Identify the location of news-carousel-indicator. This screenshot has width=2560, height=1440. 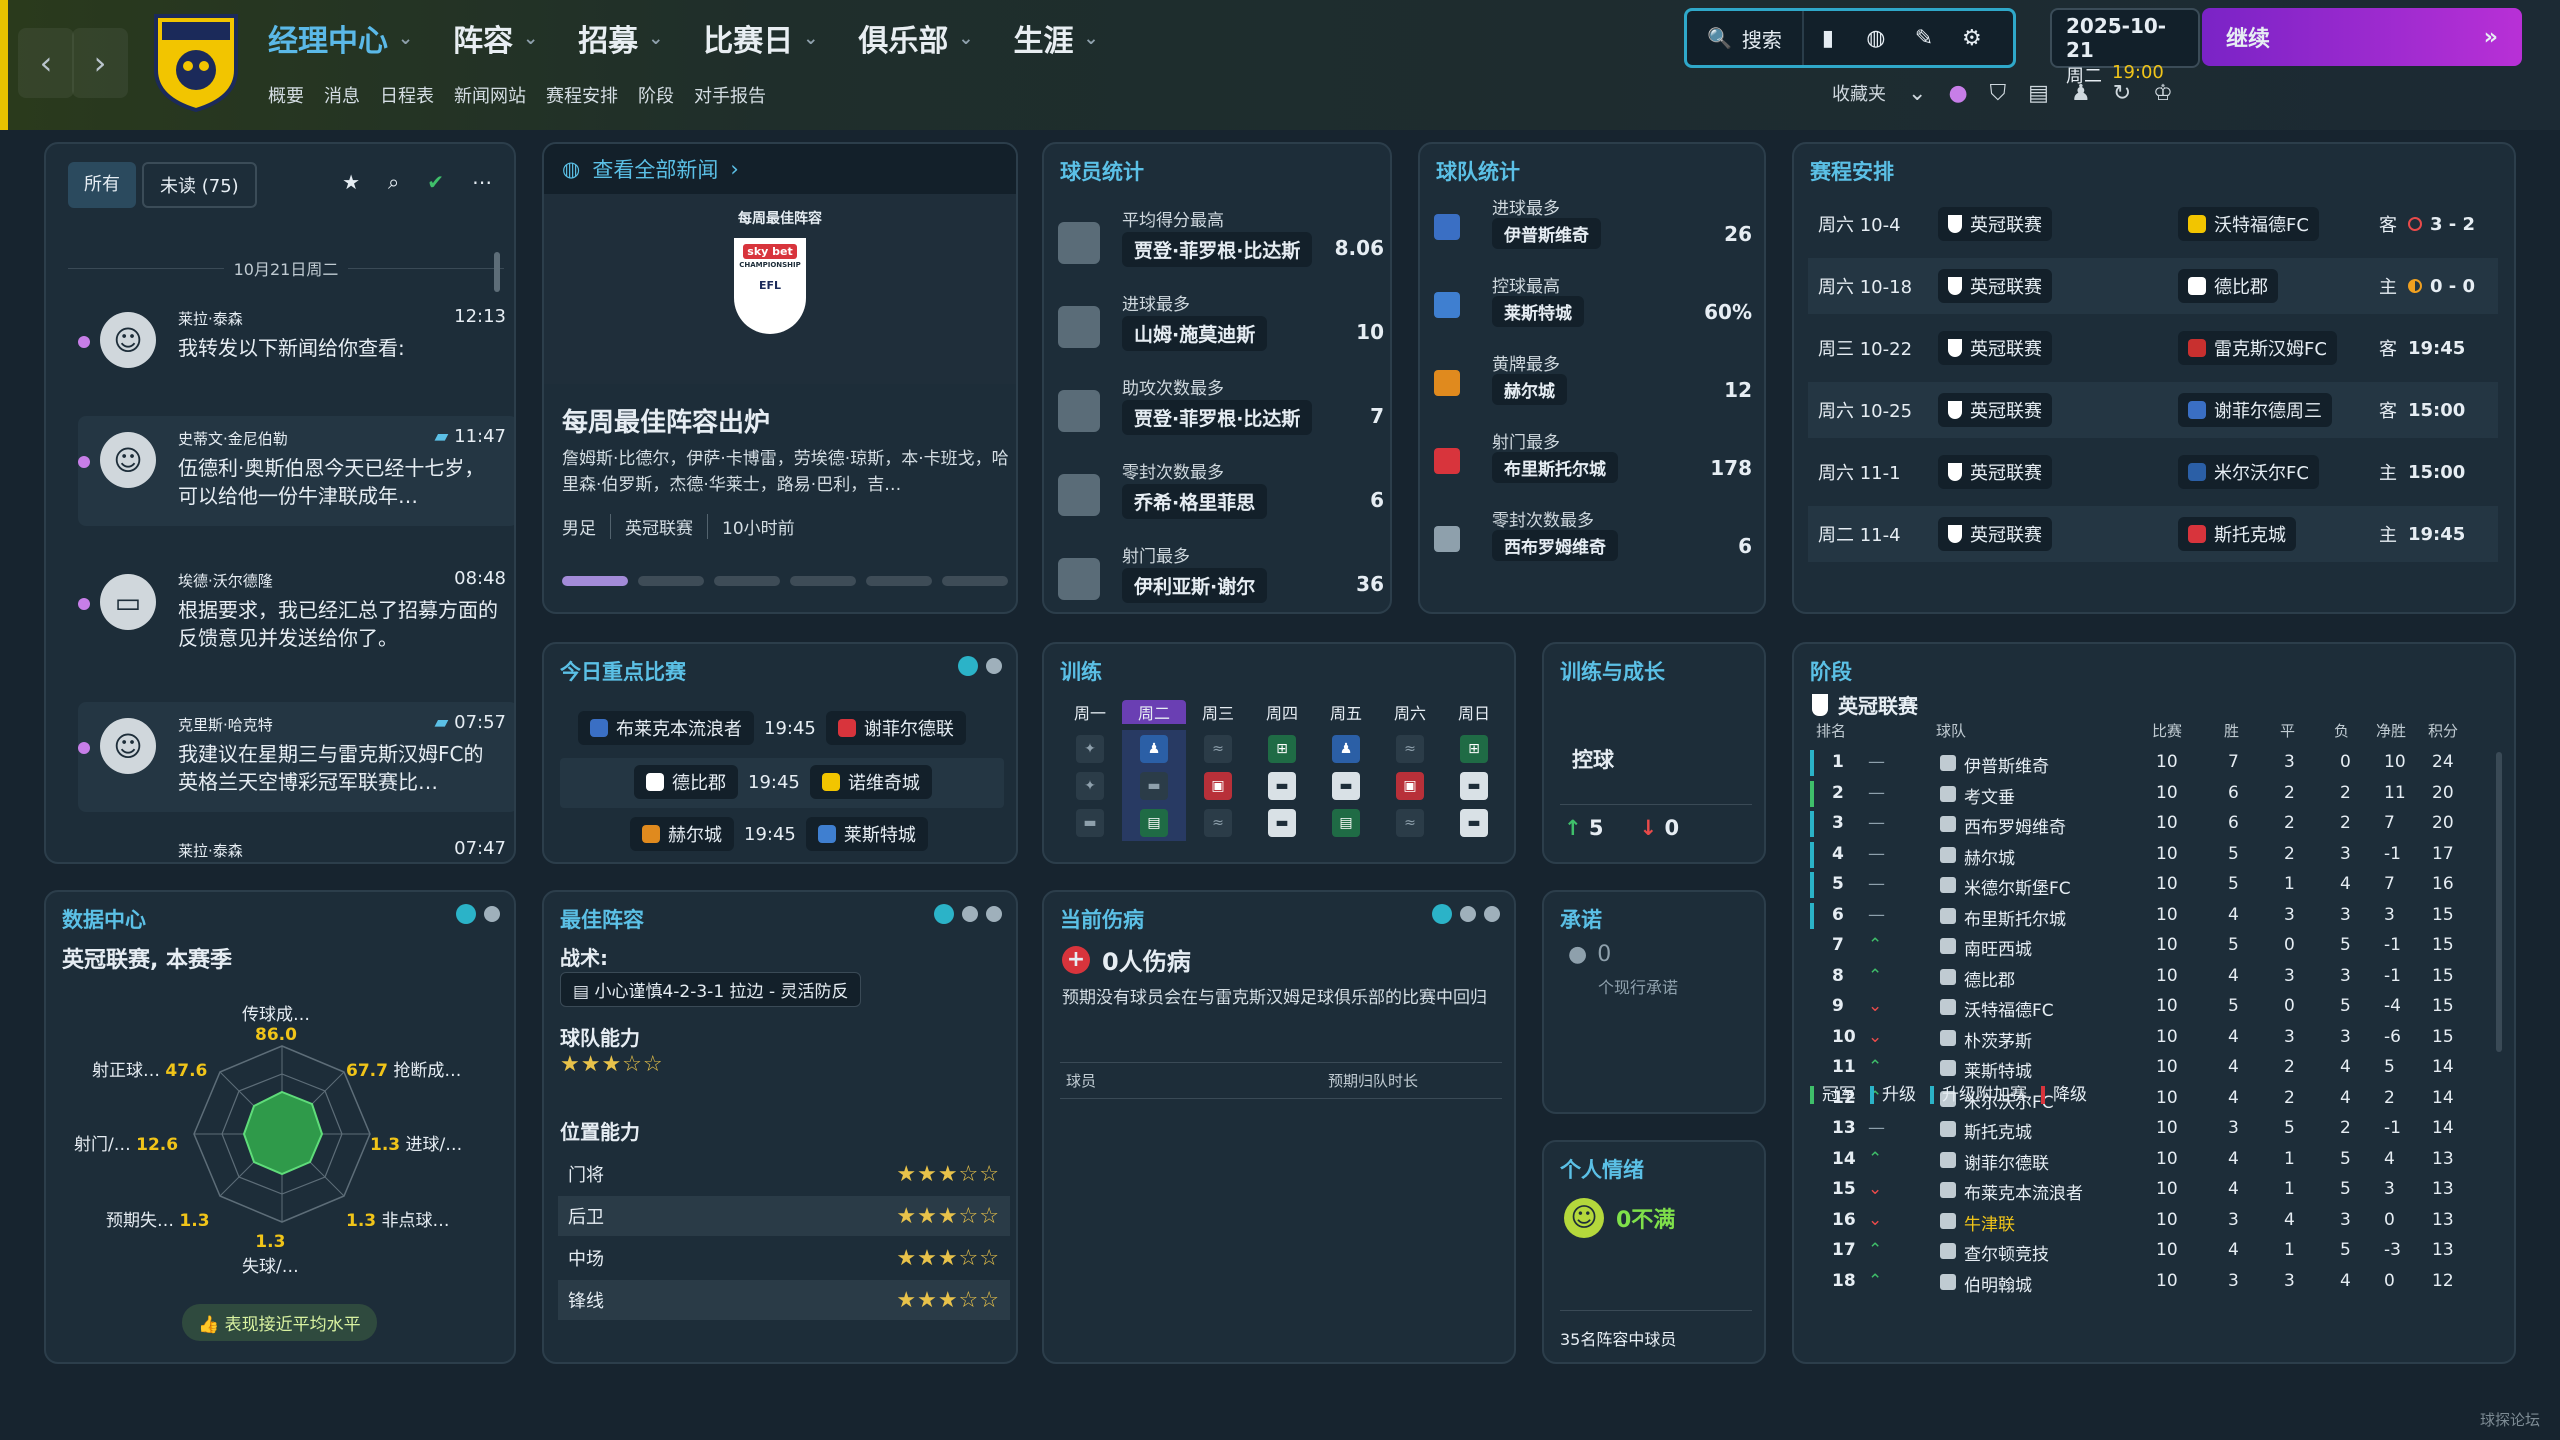
(785, 581).